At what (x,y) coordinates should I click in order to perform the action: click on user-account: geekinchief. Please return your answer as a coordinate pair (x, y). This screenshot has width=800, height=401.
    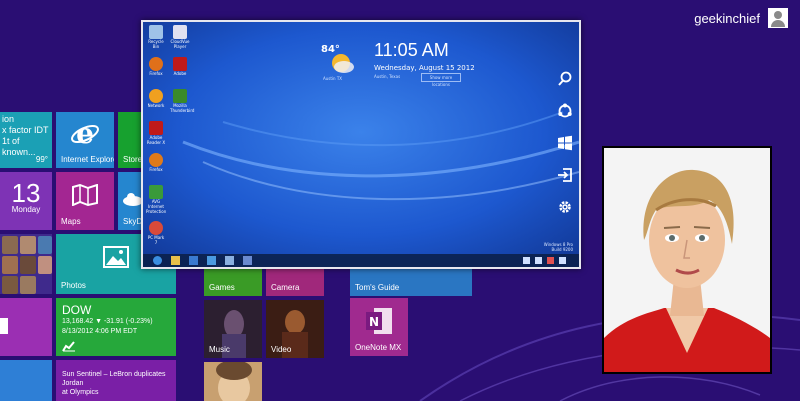
    Looking at the image, I should click on (741, 18).